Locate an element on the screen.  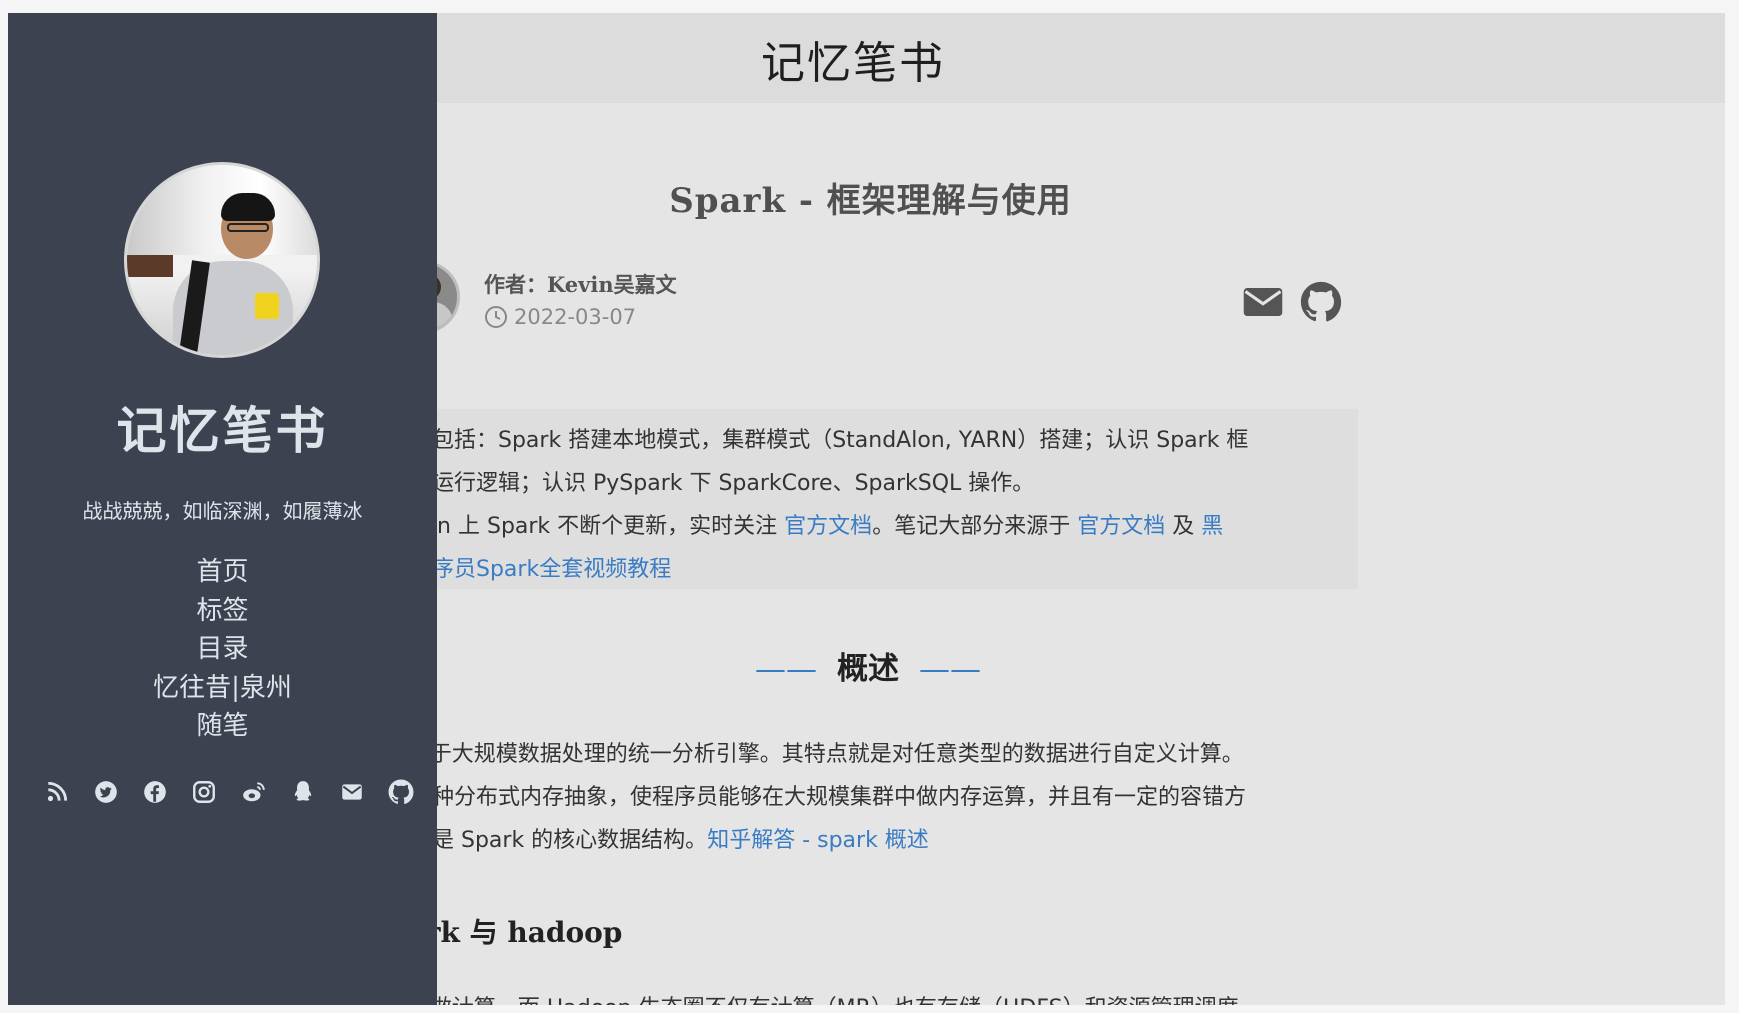
rss-icon is located at coordinates (57, 792).